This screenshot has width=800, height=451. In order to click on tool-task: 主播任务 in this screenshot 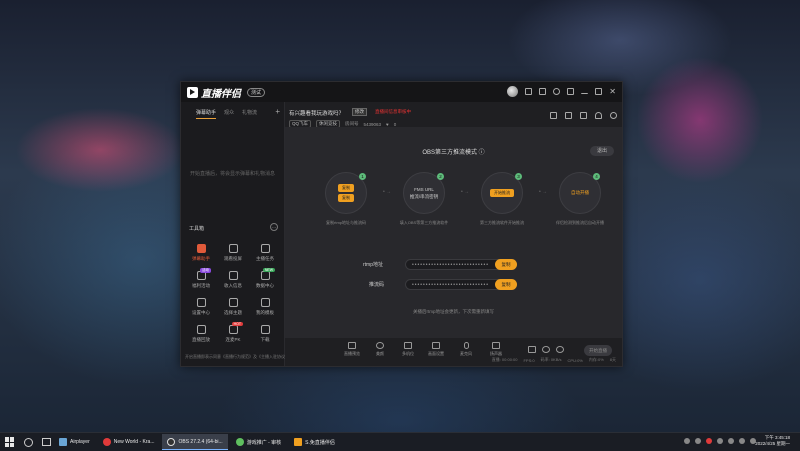, I will do `click(265, 253)`.